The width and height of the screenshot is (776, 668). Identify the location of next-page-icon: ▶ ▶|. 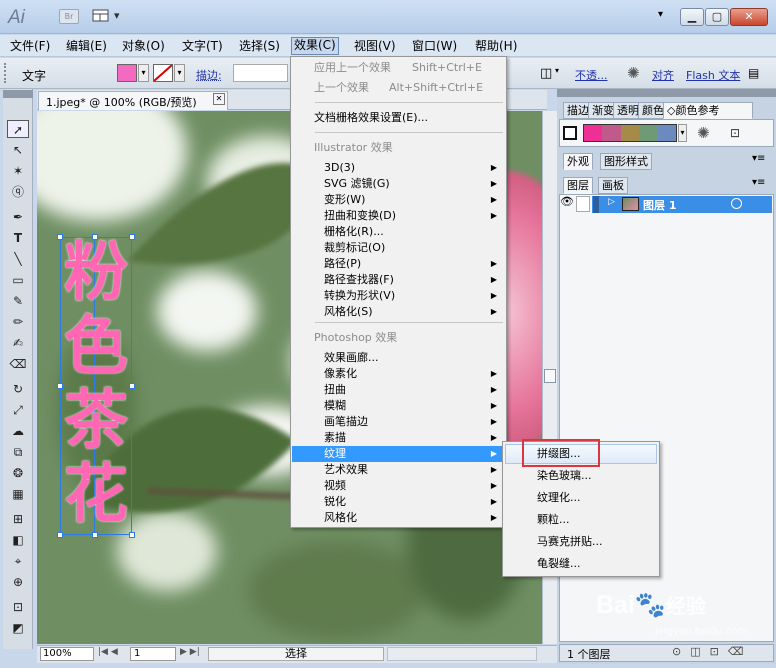
(190, 652).